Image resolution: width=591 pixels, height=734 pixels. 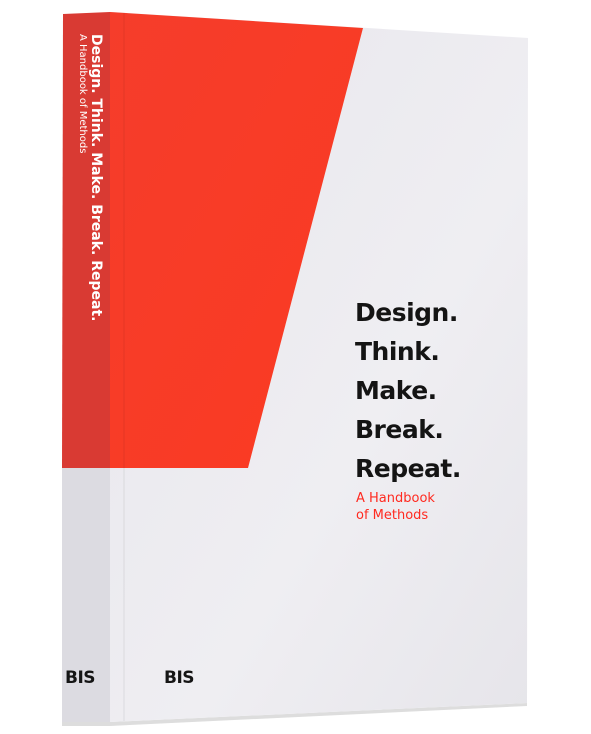 I want to click on cover-publisher-logo: BIS, so click(x=179, y=678).